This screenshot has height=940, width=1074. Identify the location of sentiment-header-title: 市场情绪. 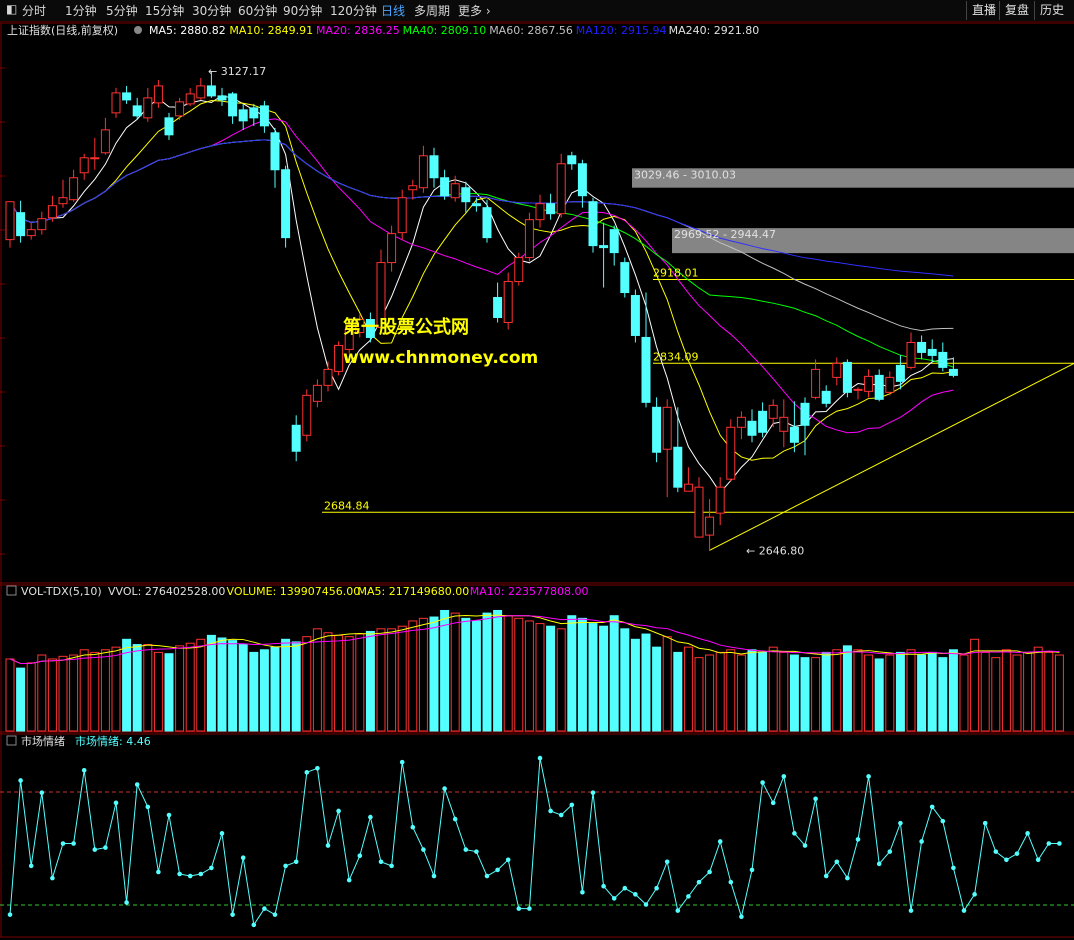
(43, 741).